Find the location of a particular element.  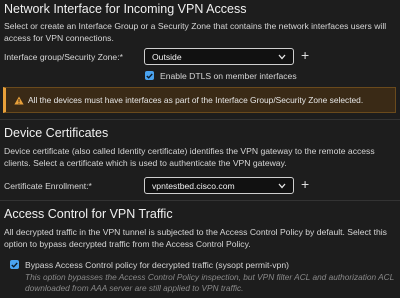

device-certificates-heading: Device Certificates is located at coordinates (56, 133).